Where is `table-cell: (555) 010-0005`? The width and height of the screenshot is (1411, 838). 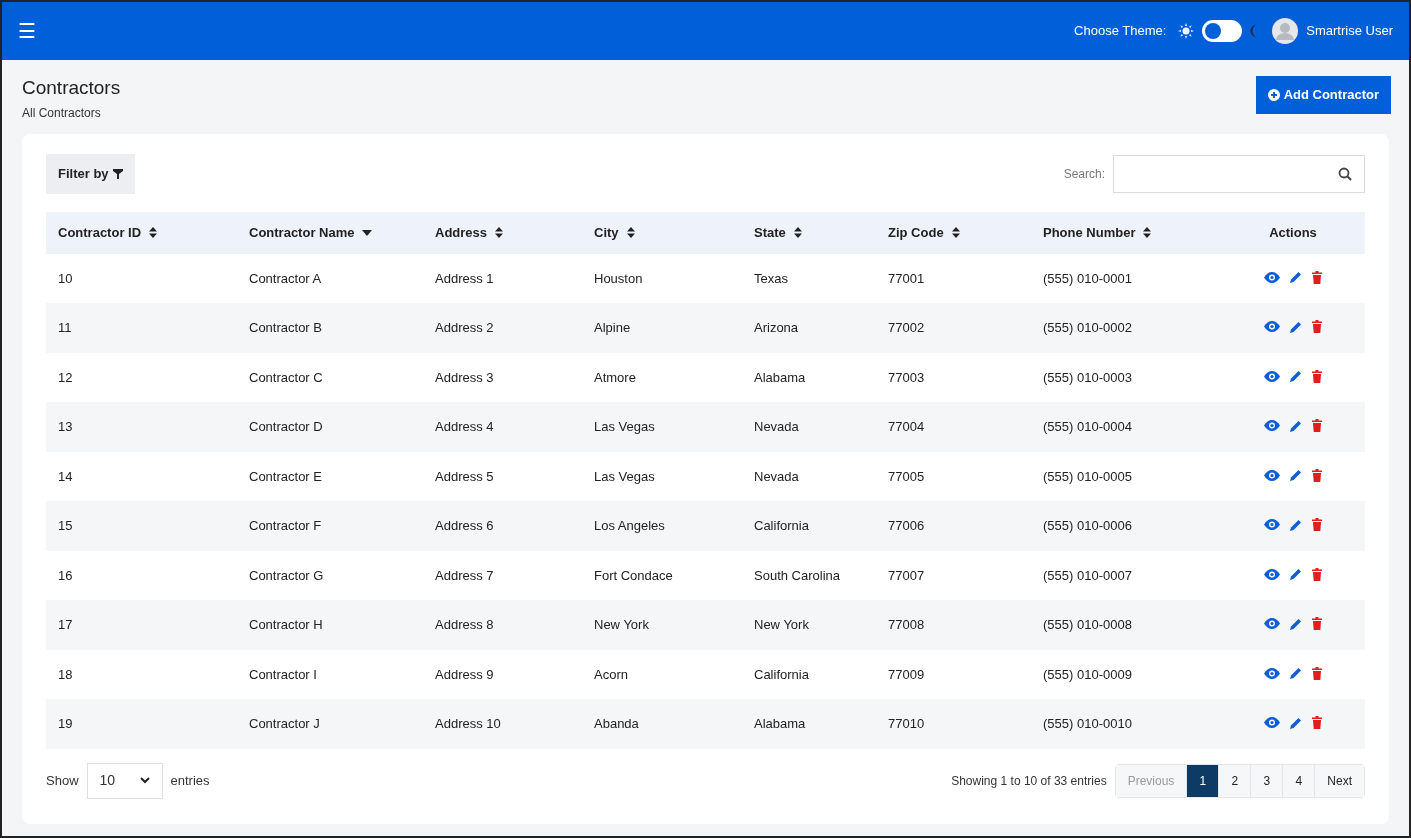 table-cell: (555) 010-0005 is located at coordinates (1087, 476).